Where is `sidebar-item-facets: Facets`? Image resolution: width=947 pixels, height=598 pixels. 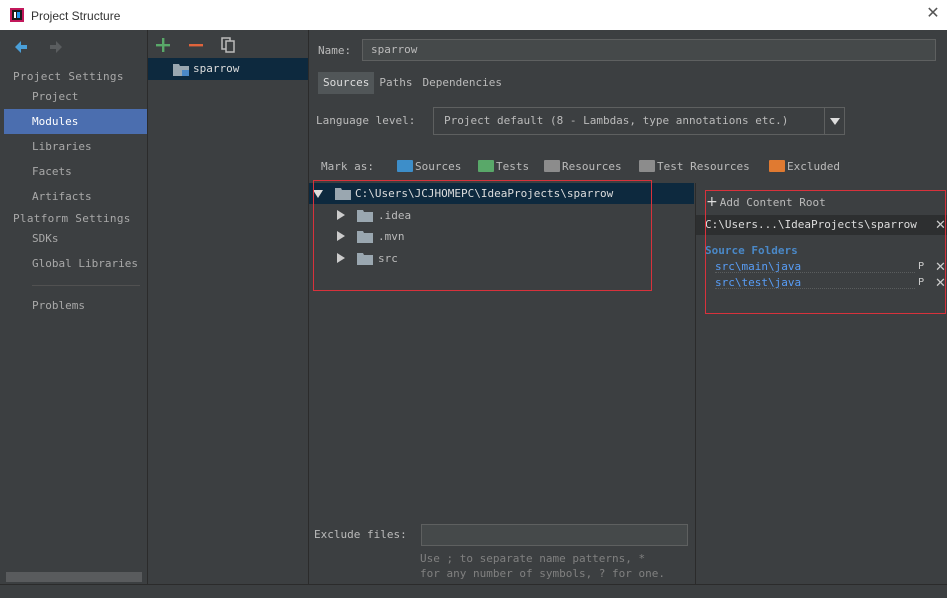
sidebar-item-facets: Facets is located at coordinates (75, 171).